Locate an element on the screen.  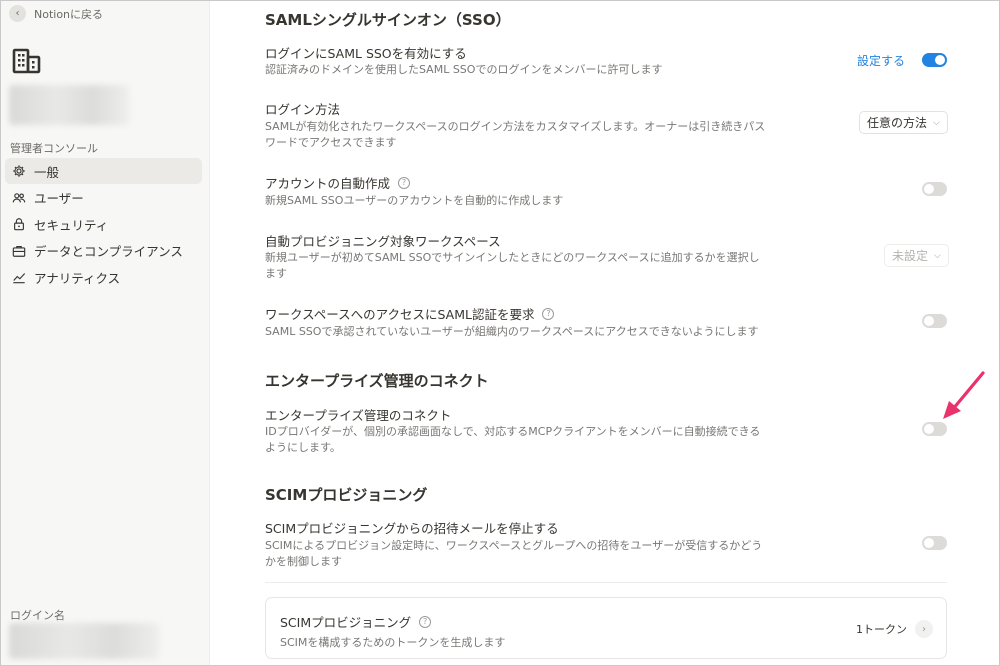
auto-account-toggle is located at coordinates (934, 189).